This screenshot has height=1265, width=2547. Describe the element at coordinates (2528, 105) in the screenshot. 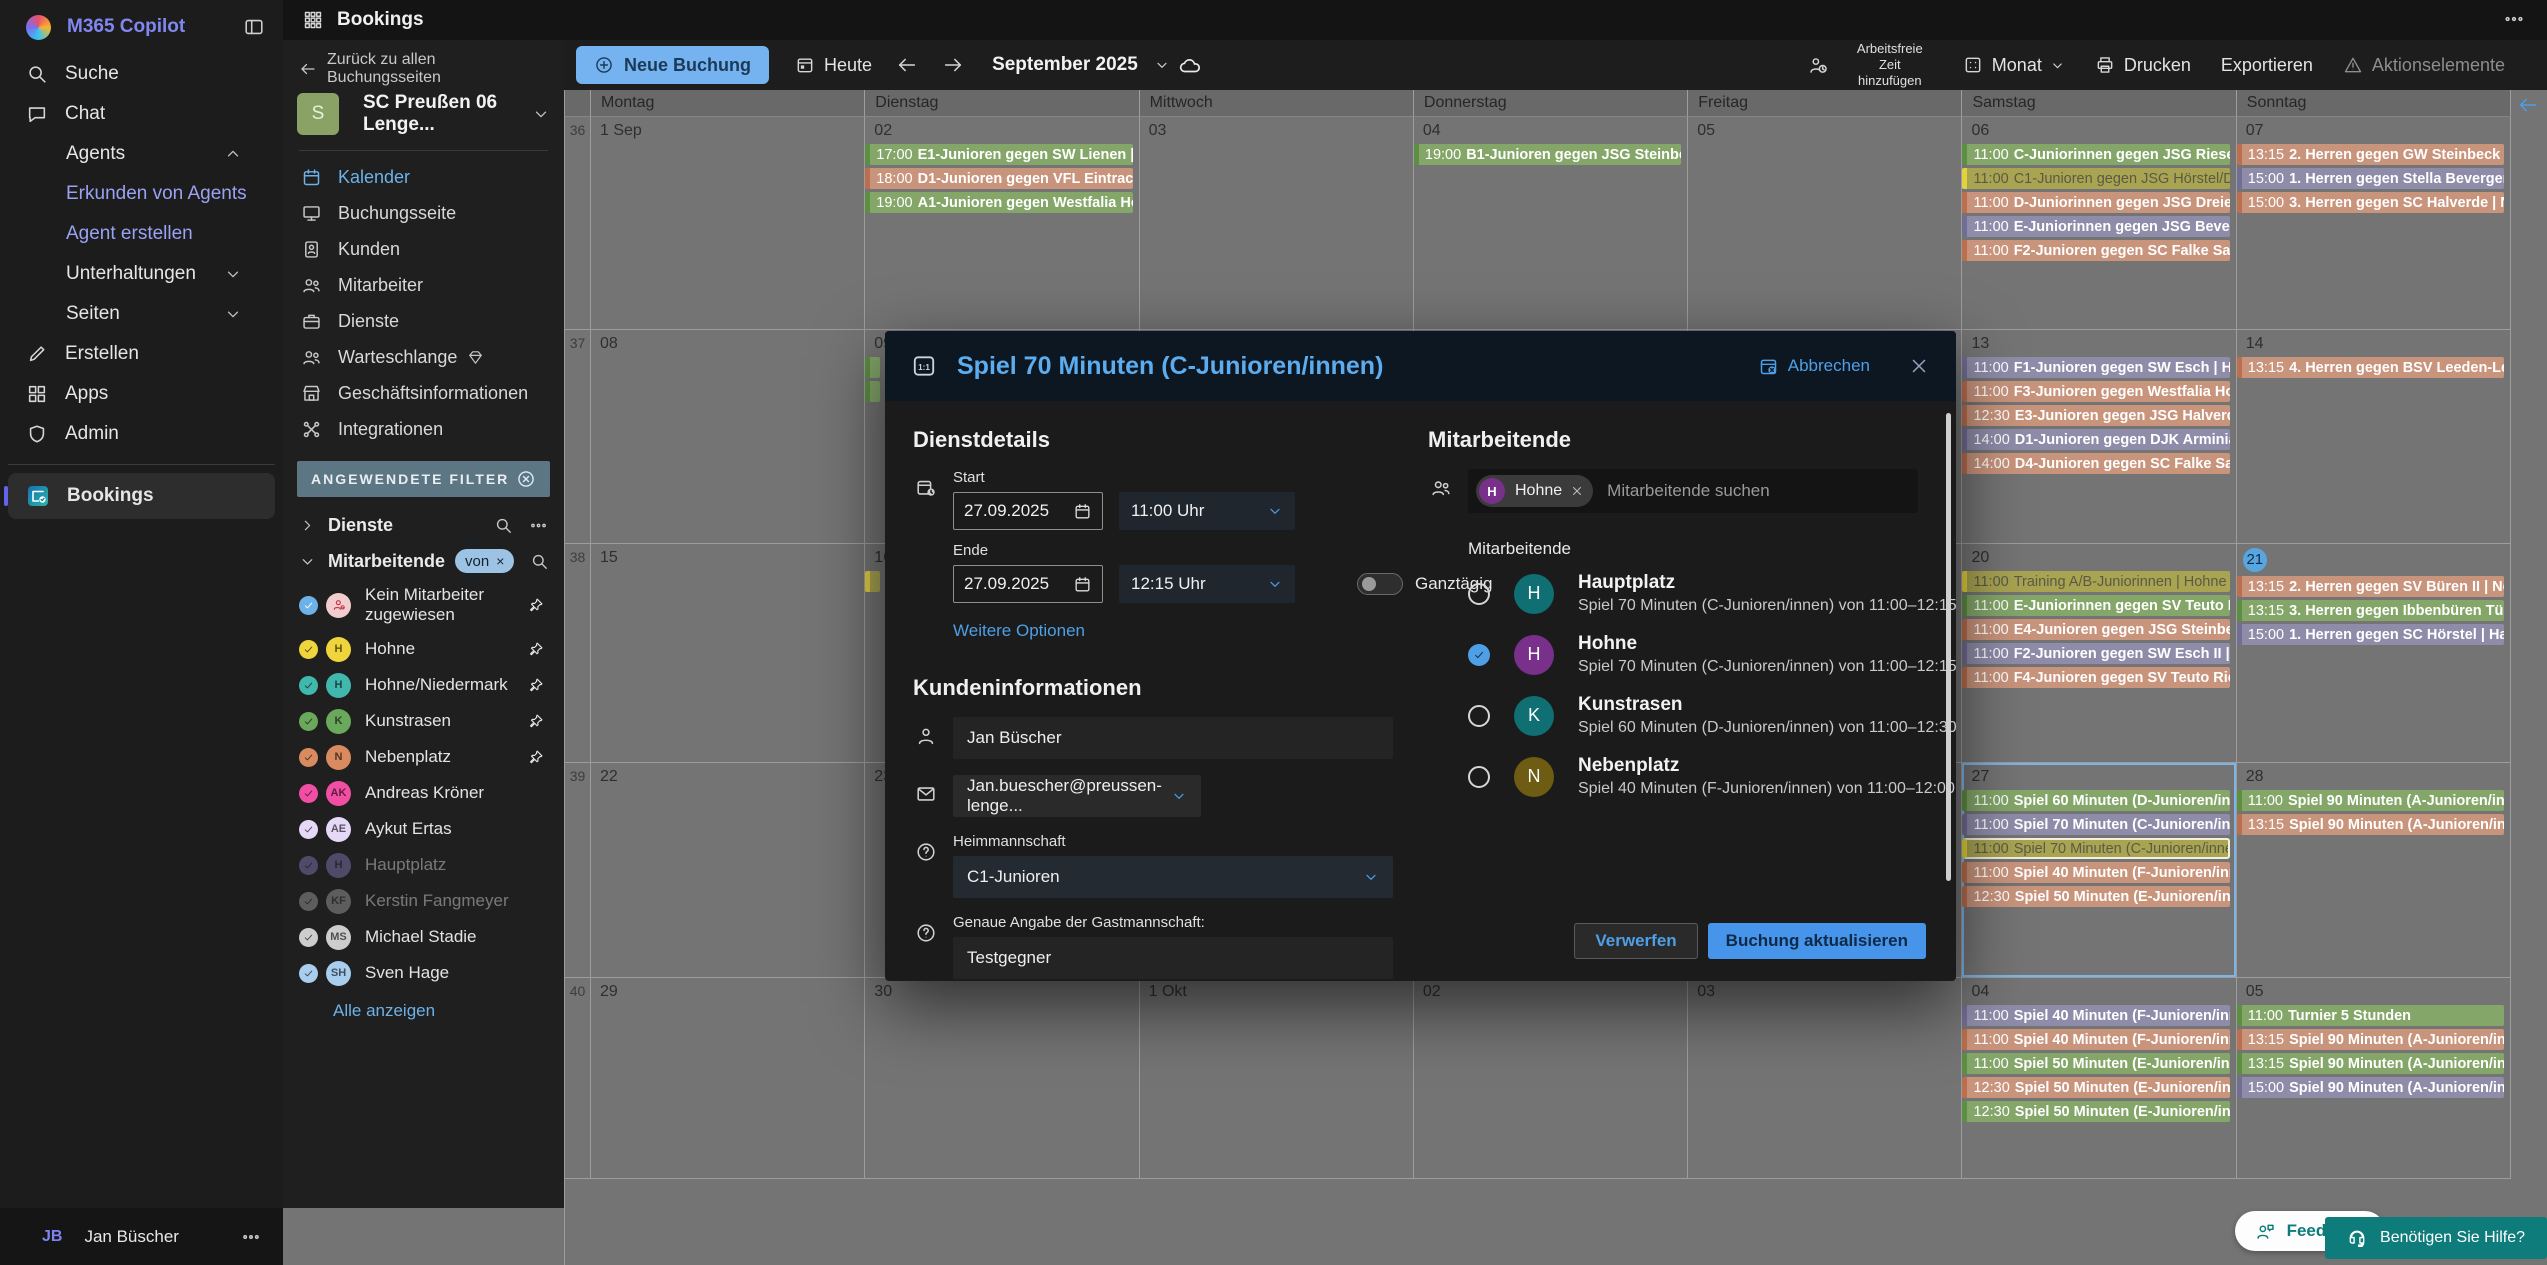

I see `collapse-panel-icon` at that location.